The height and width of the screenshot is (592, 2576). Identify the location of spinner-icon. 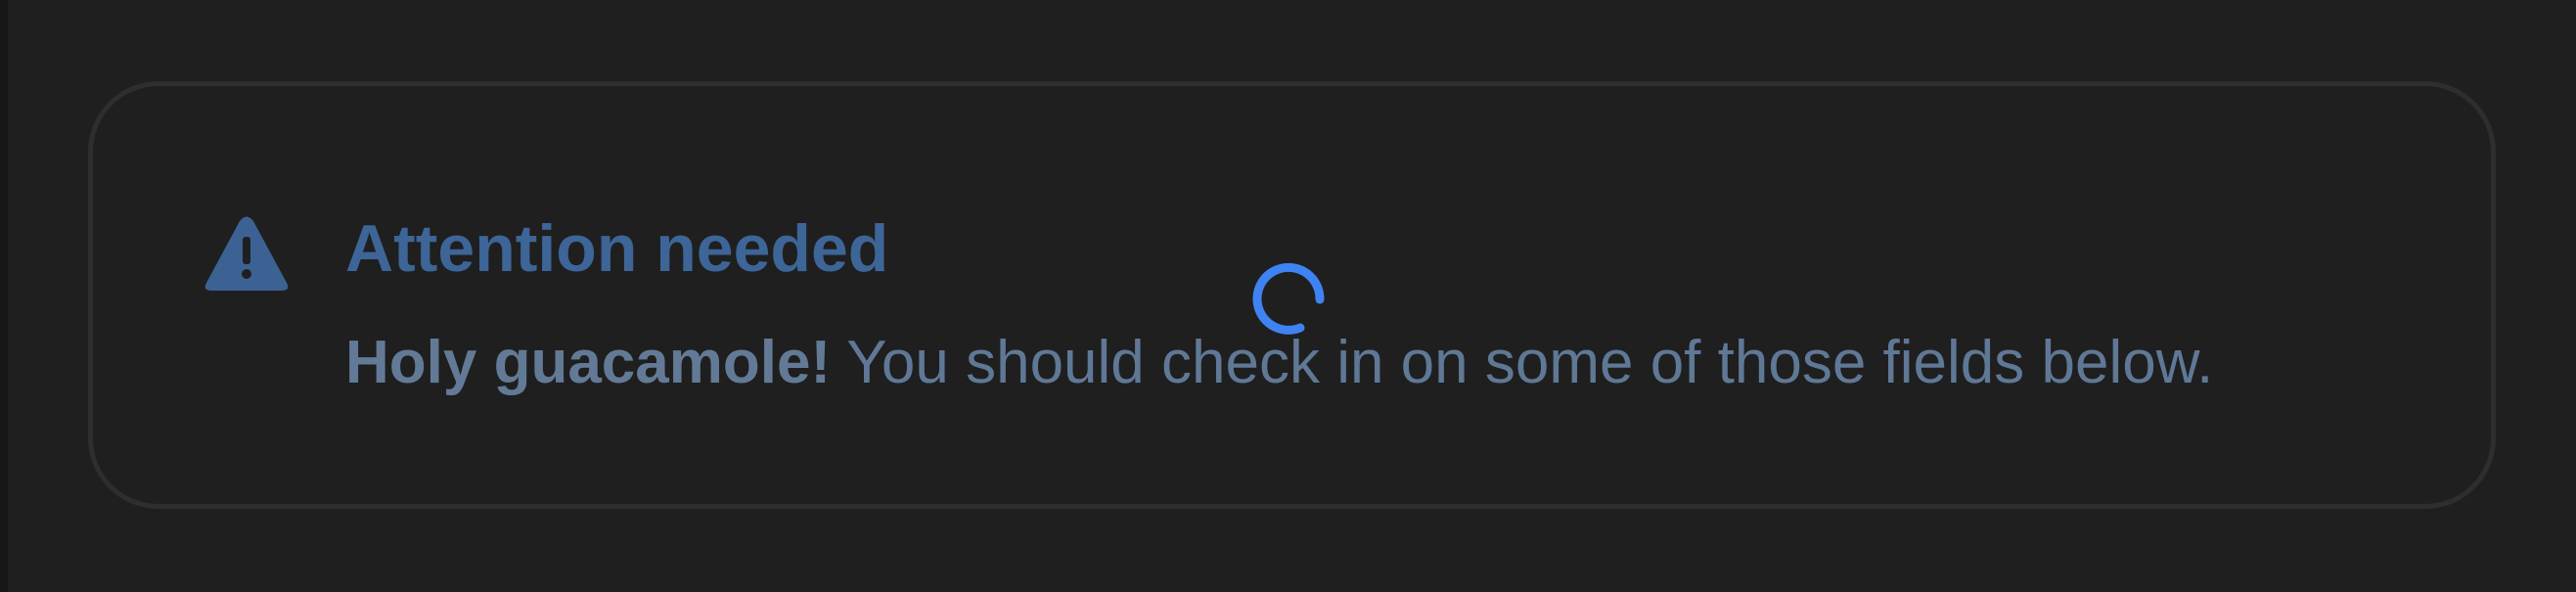
(1288, 298).